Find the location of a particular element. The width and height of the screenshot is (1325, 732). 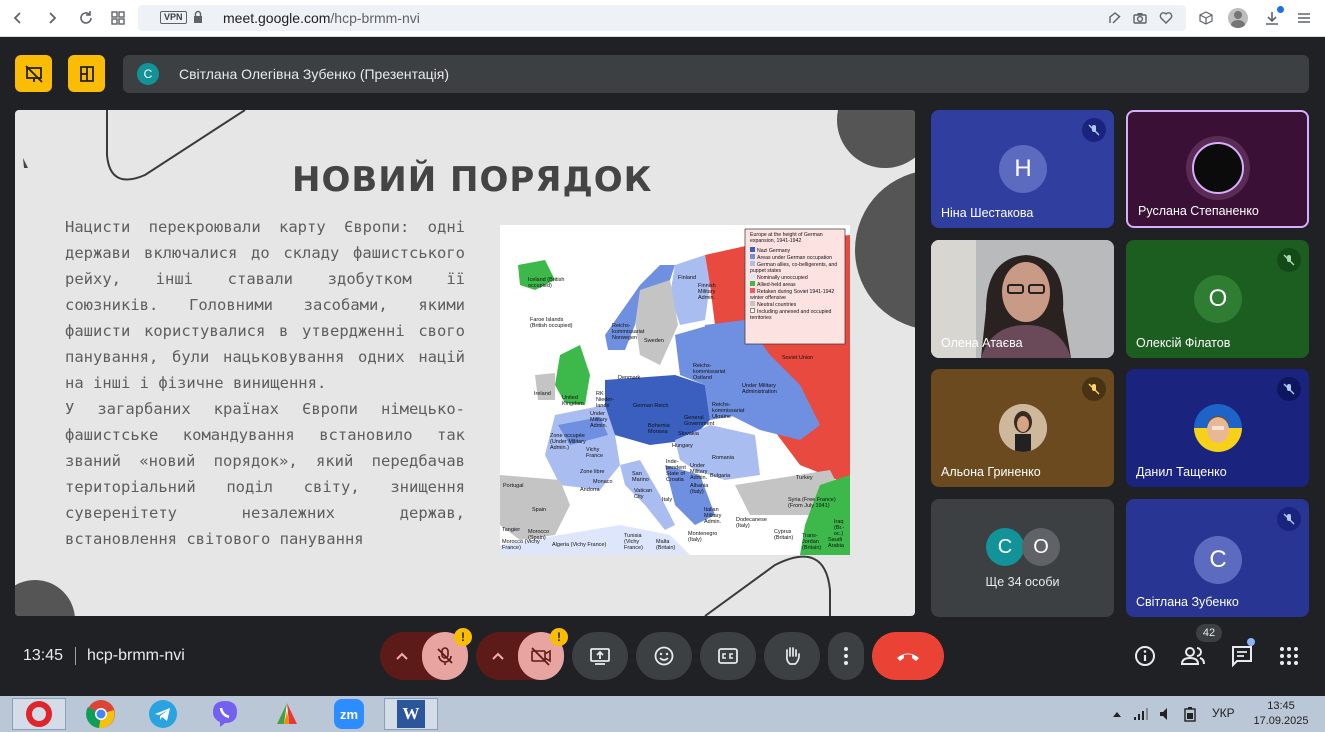

presenter-label: Світлана Олегівна Зубенко (Презентація) is located at coordinates (314, 74).